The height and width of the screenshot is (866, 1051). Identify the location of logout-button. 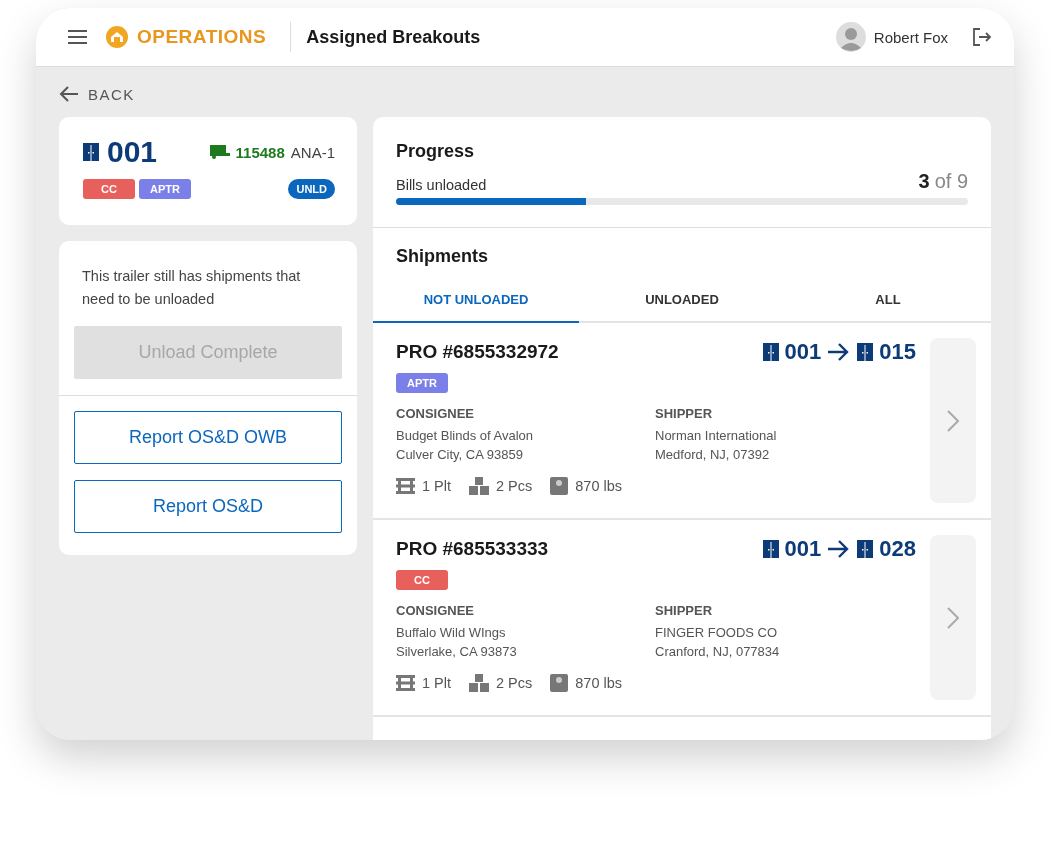
(982, 37).